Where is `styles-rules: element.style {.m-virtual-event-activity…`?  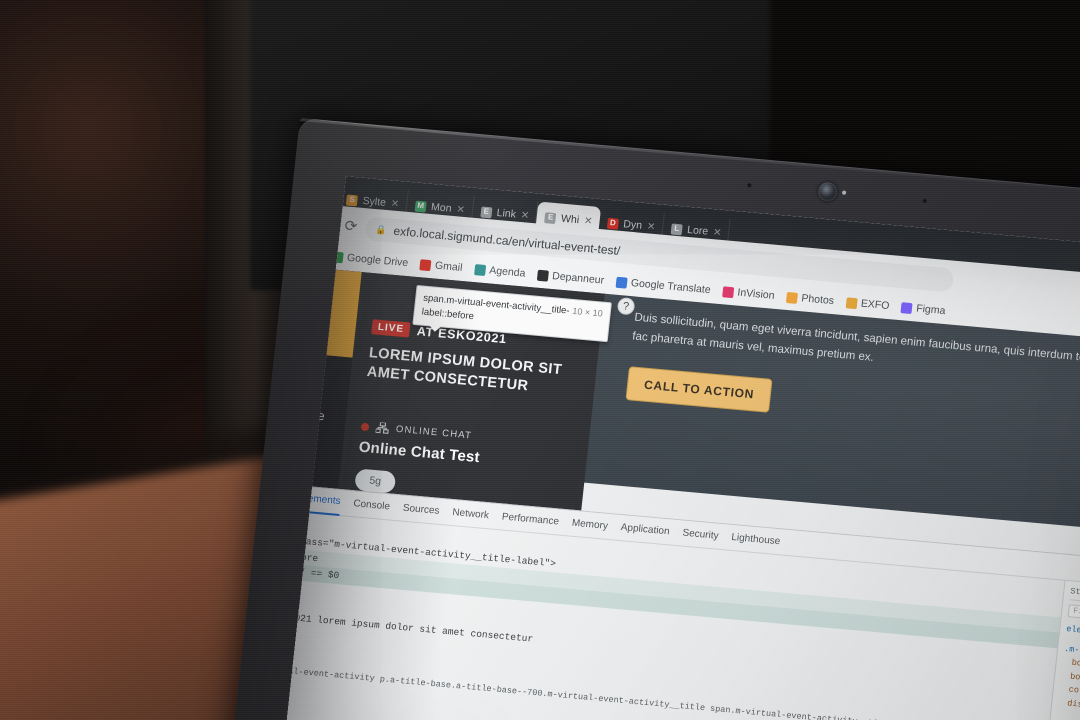 styles-rules: element.style {.m-virtual-event-activity… is located at coordinates (1068, 671).